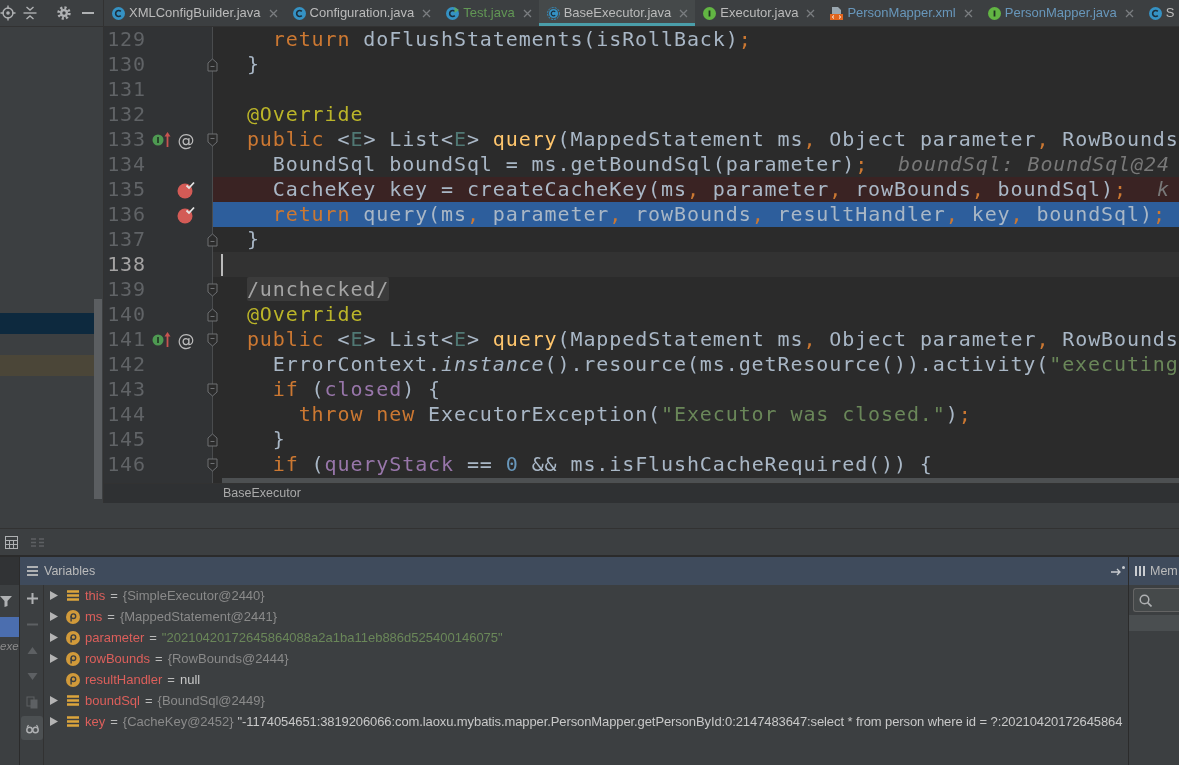 The width and height of the screenshot is (1179, 765). Describe the element at coordinates (1154, 623) in the screenshot. I see `table-header-bar` at that location.